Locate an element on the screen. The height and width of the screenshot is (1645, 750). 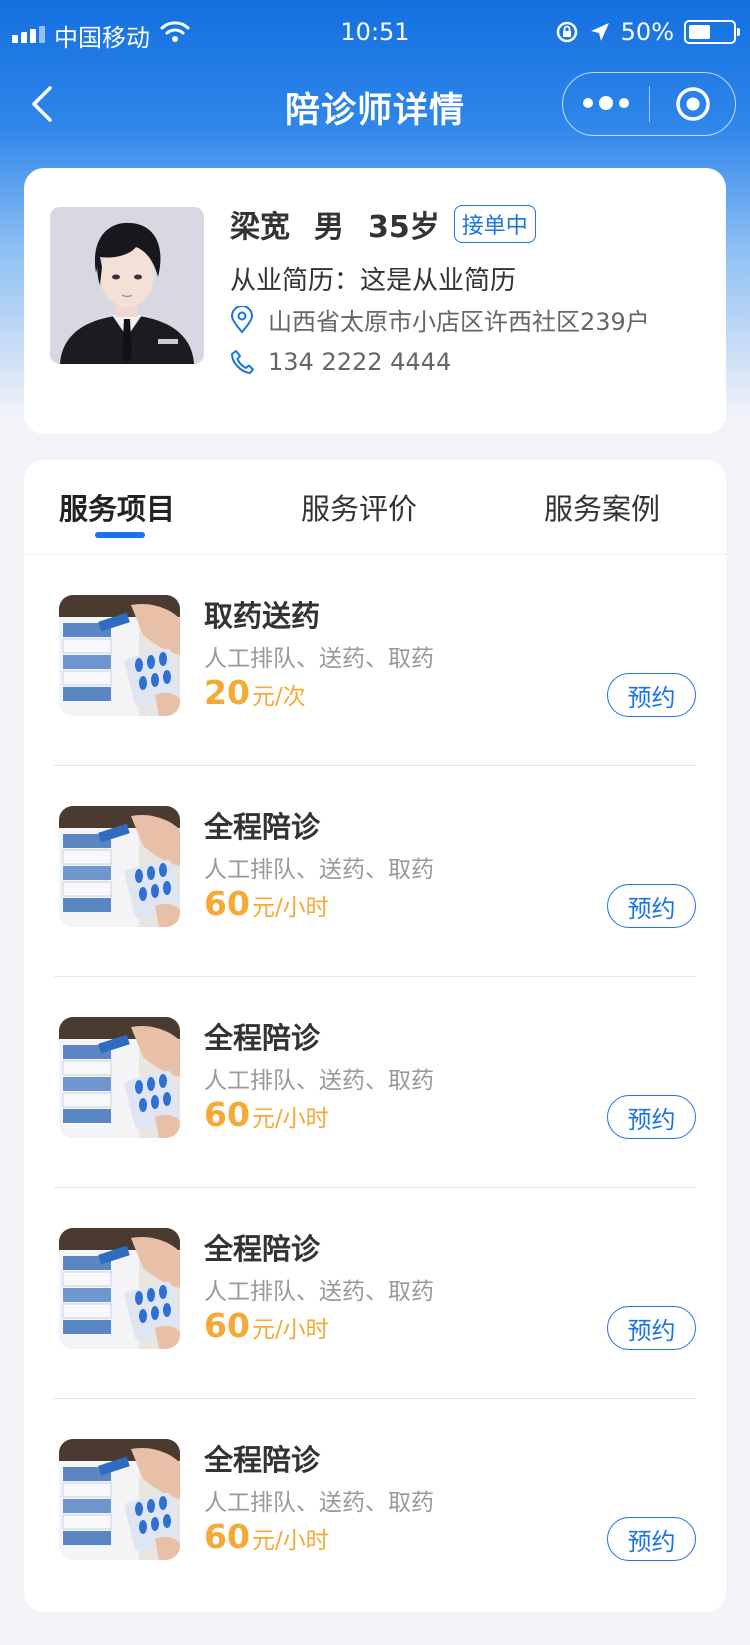
service-name: 取药送药 is located at coordinates (262, 616).